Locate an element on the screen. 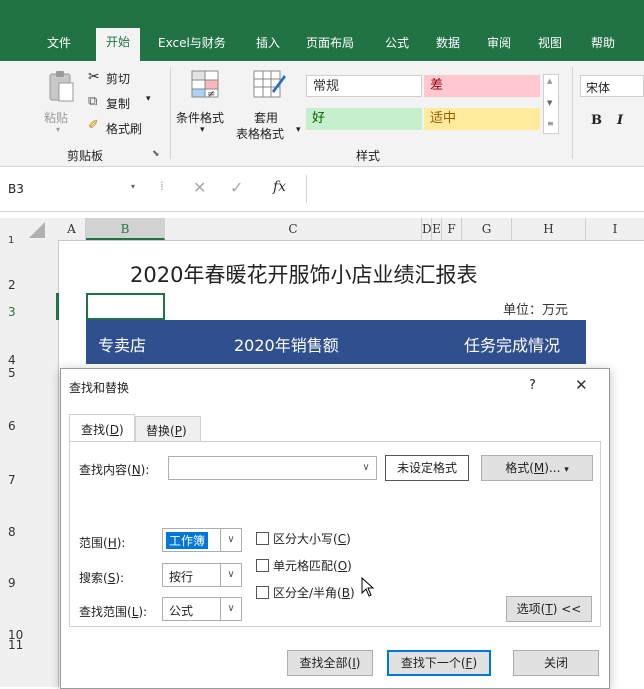  column-header-d: D is located at coordinates (427, 229).